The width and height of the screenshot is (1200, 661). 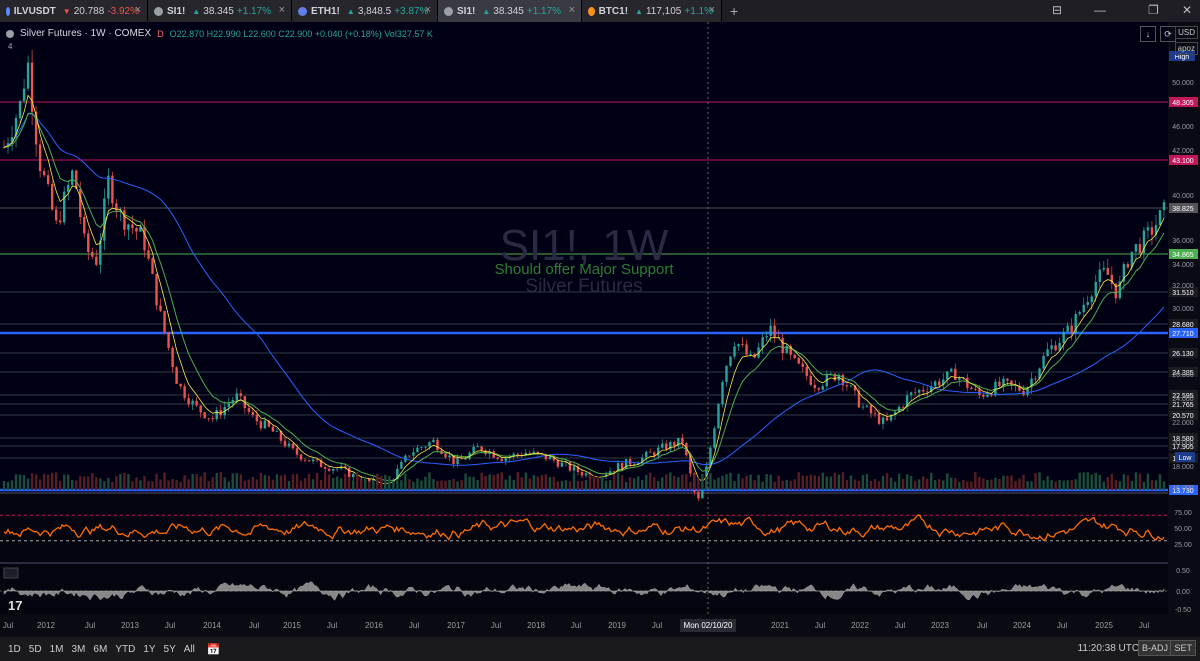 What do you see at coordinates (14, 649) in the screenshot?
I see `range-1d: 1D` at bounding box center [14, 649].